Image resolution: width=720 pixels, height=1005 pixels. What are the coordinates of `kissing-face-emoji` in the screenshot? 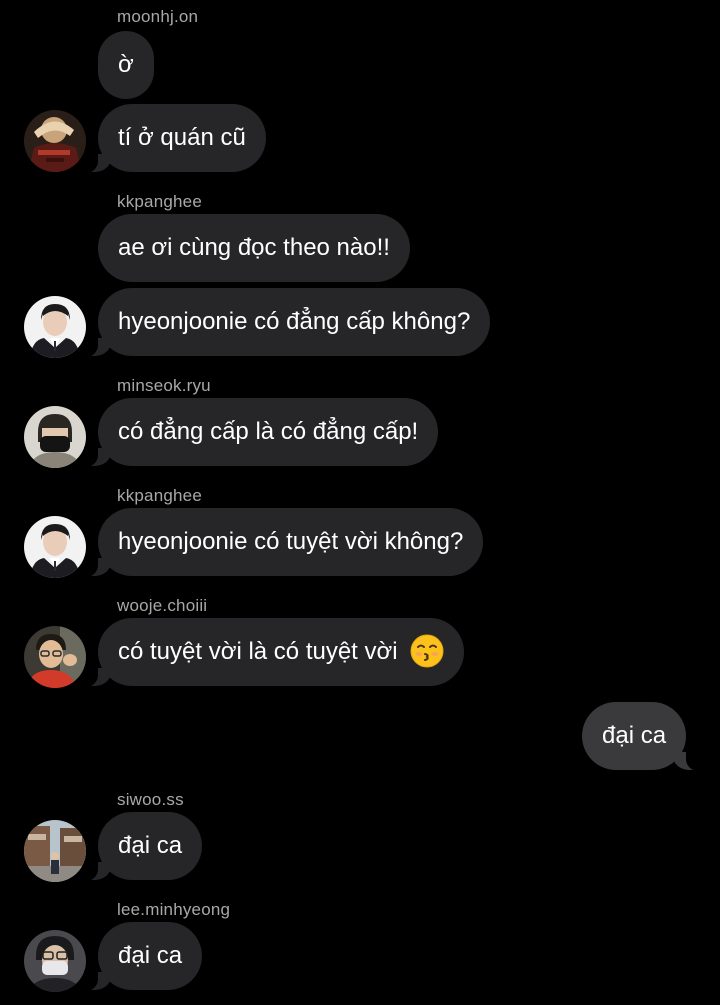 It's located at (427, 651).